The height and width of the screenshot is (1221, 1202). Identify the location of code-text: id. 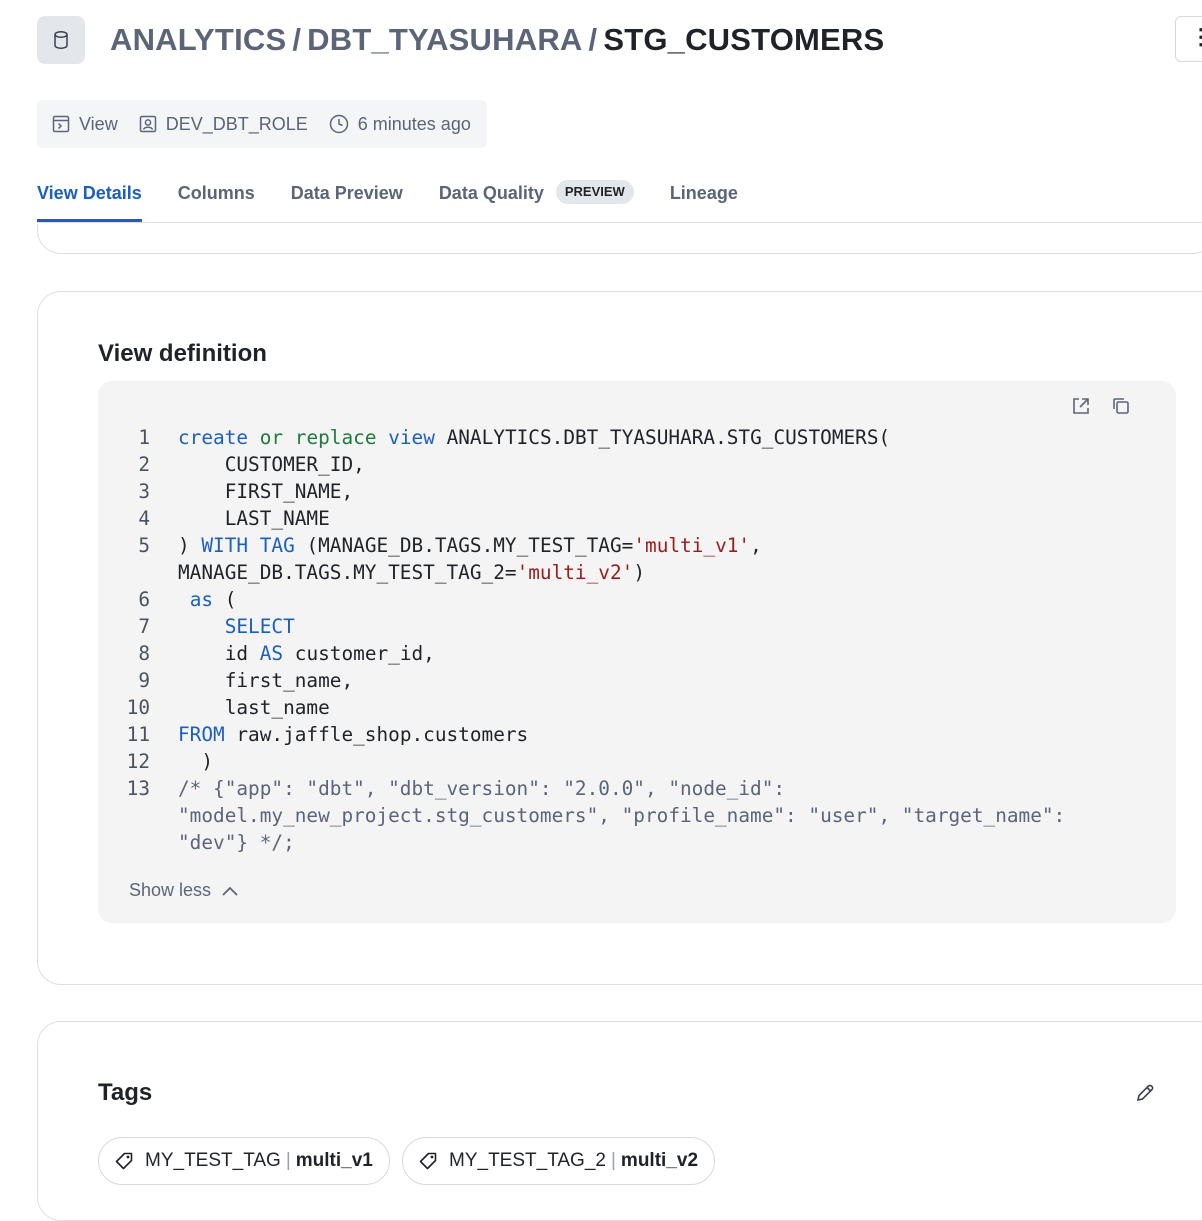
(219, 653).